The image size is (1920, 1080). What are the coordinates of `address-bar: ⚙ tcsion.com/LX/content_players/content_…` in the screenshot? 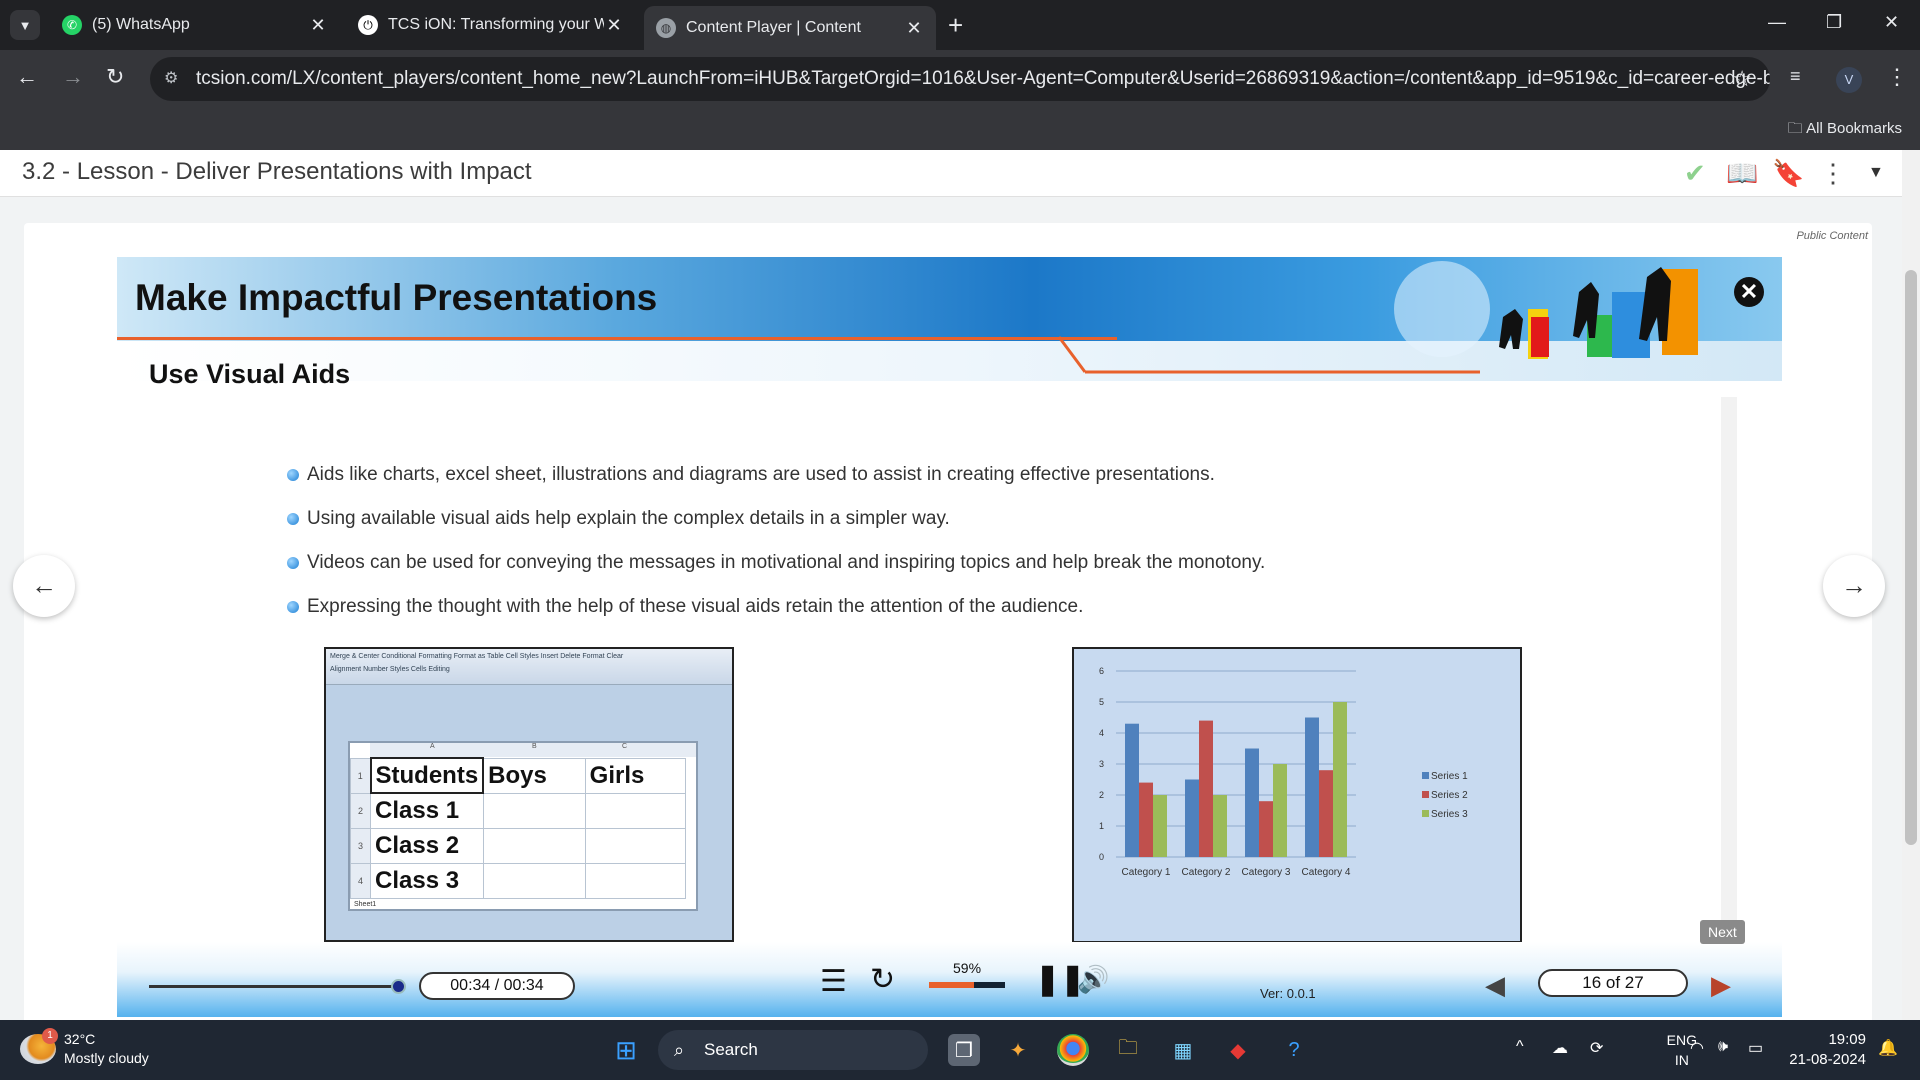 It's located at (960, 79).